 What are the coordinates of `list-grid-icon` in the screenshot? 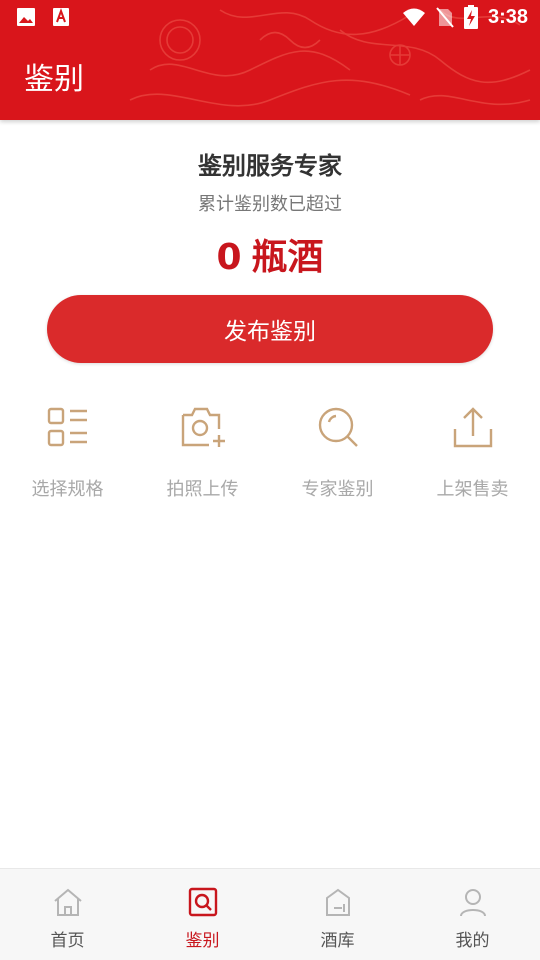 It's located at (67, 427).